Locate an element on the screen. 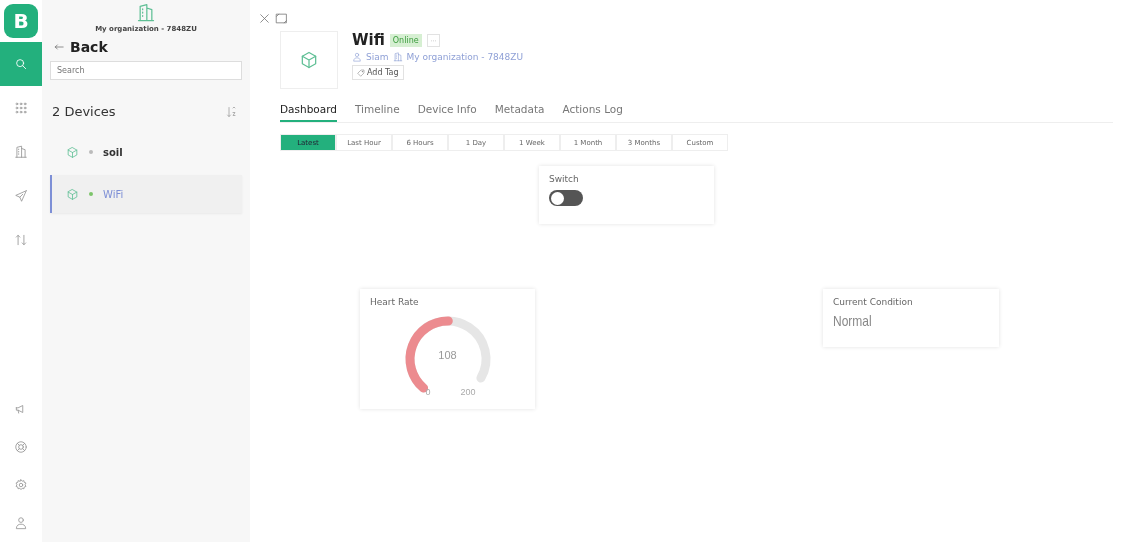  back-button: Back is located at coordinates (80, 47).